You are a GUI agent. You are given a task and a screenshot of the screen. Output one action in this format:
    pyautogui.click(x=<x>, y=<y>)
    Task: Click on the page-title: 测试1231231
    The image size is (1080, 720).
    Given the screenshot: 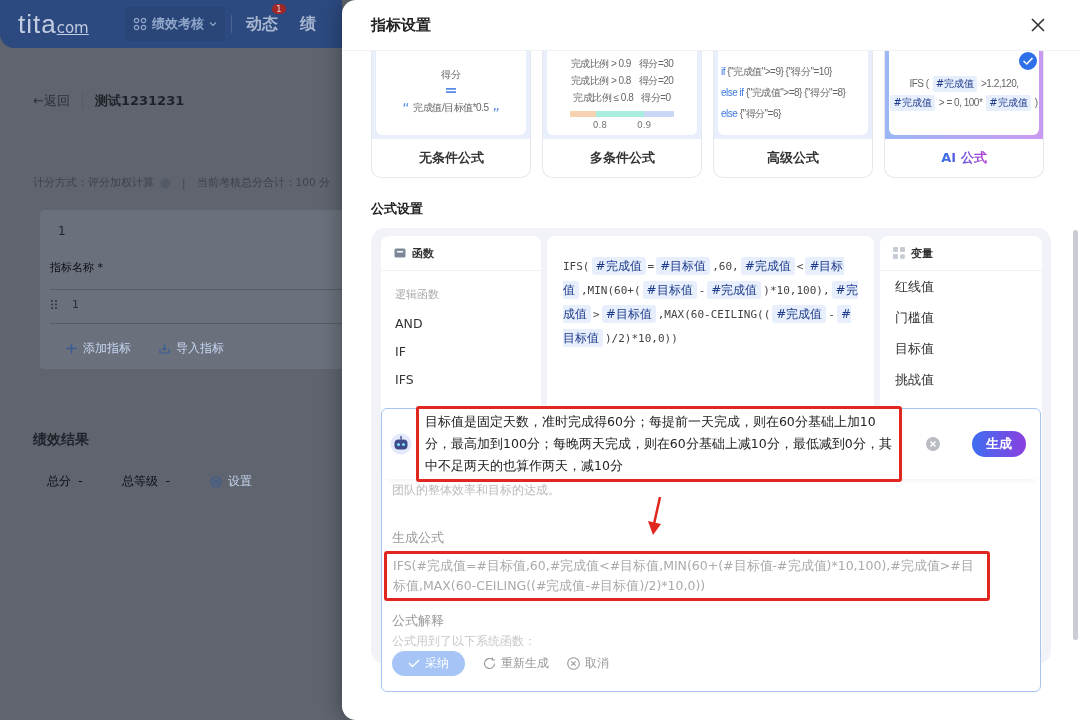 What is the action you would take?
    pyautogui.click(x=139, y=101)
    